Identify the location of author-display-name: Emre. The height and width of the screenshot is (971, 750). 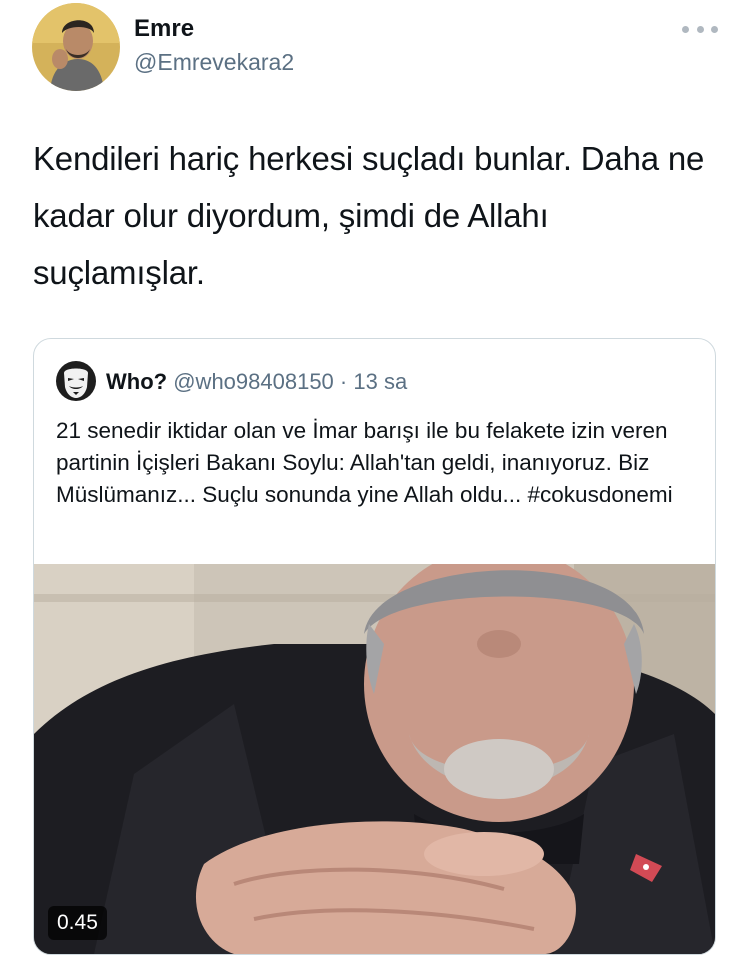
(214, 29).